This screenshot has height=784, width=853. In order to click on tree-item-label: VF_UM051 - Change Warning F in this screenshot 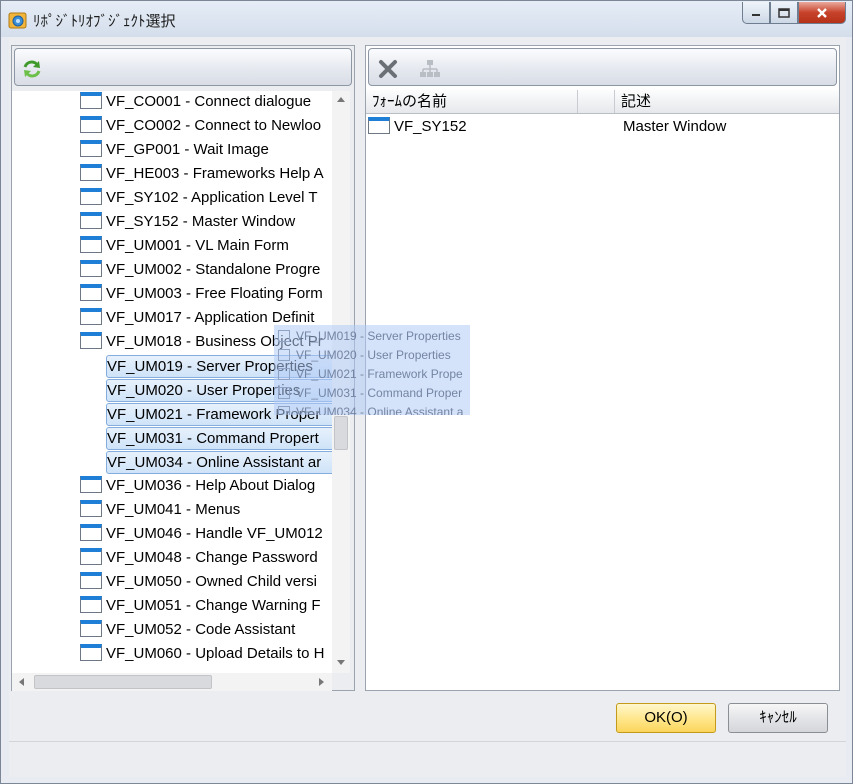, I will do `click(213, 606)`.